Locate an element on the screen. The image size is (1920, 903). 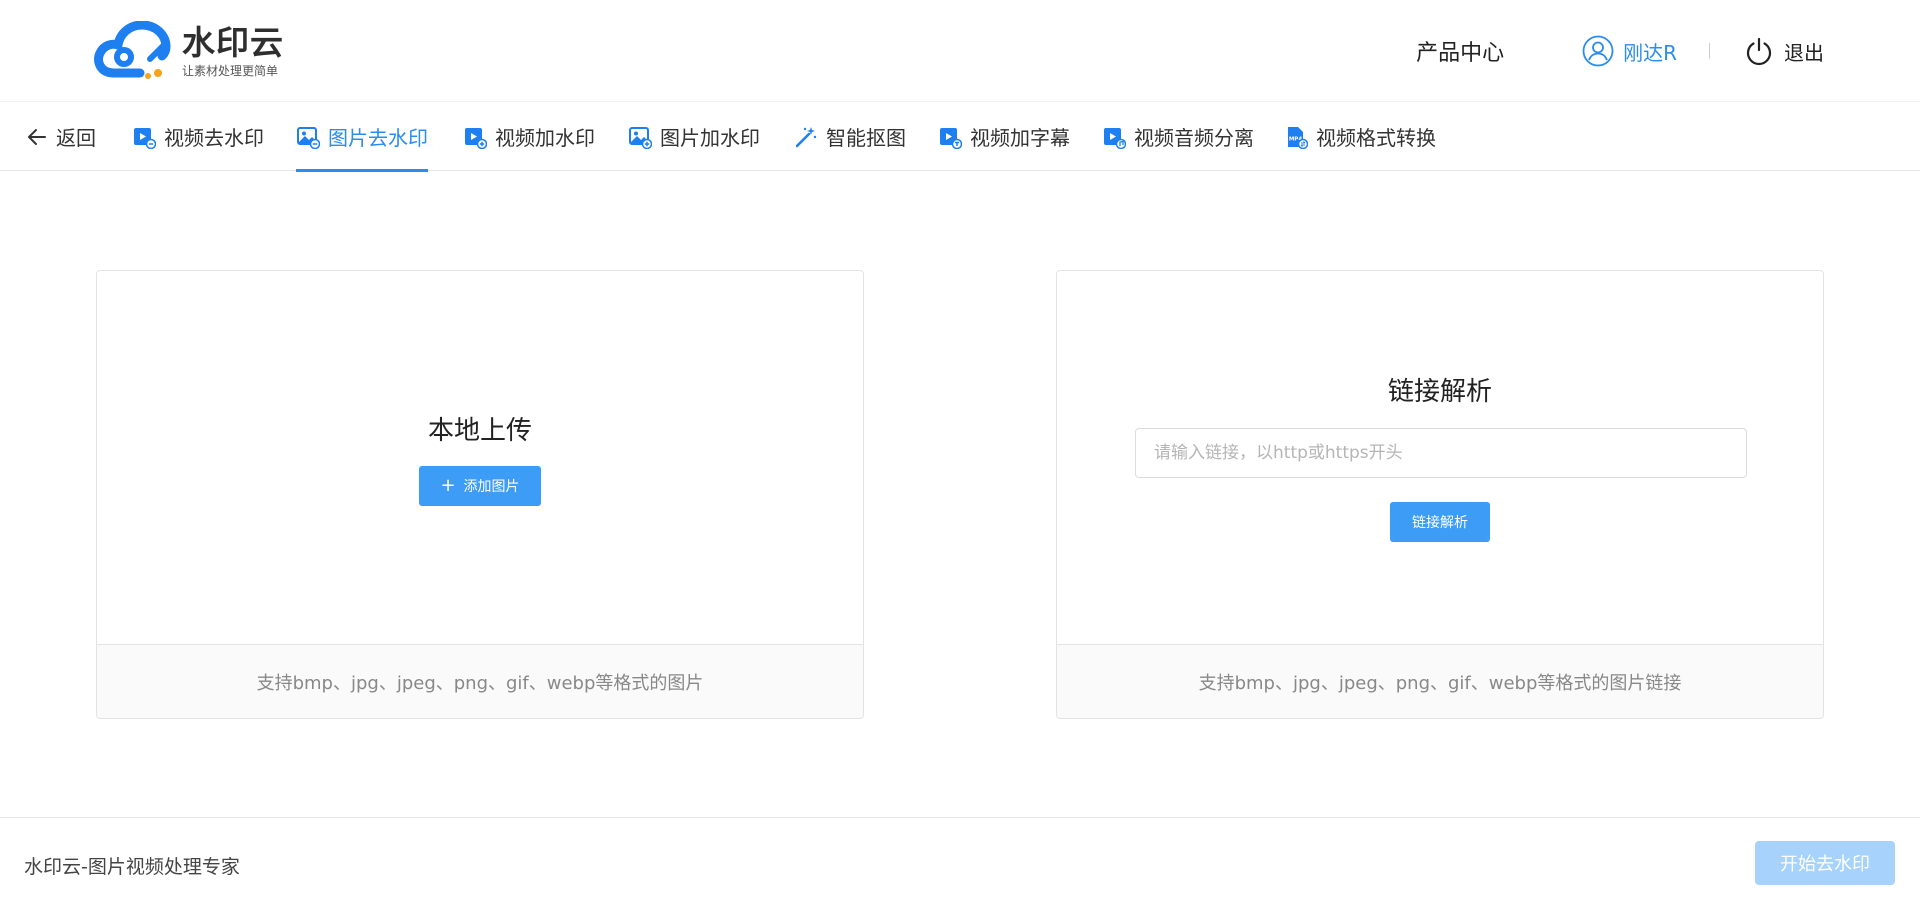
user-account-button: 刚达R is located at coordinates (1629, 51).